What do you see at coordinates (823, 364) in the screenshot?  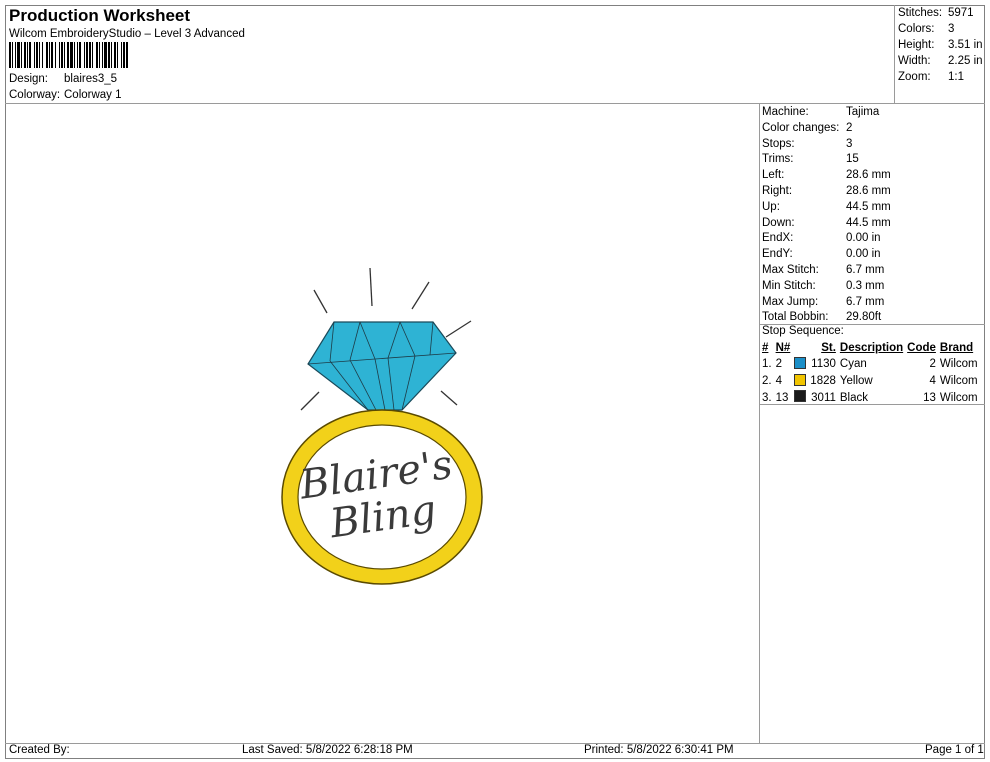 I see `stop-stitches: 1130` at bounding box center [823, 364].